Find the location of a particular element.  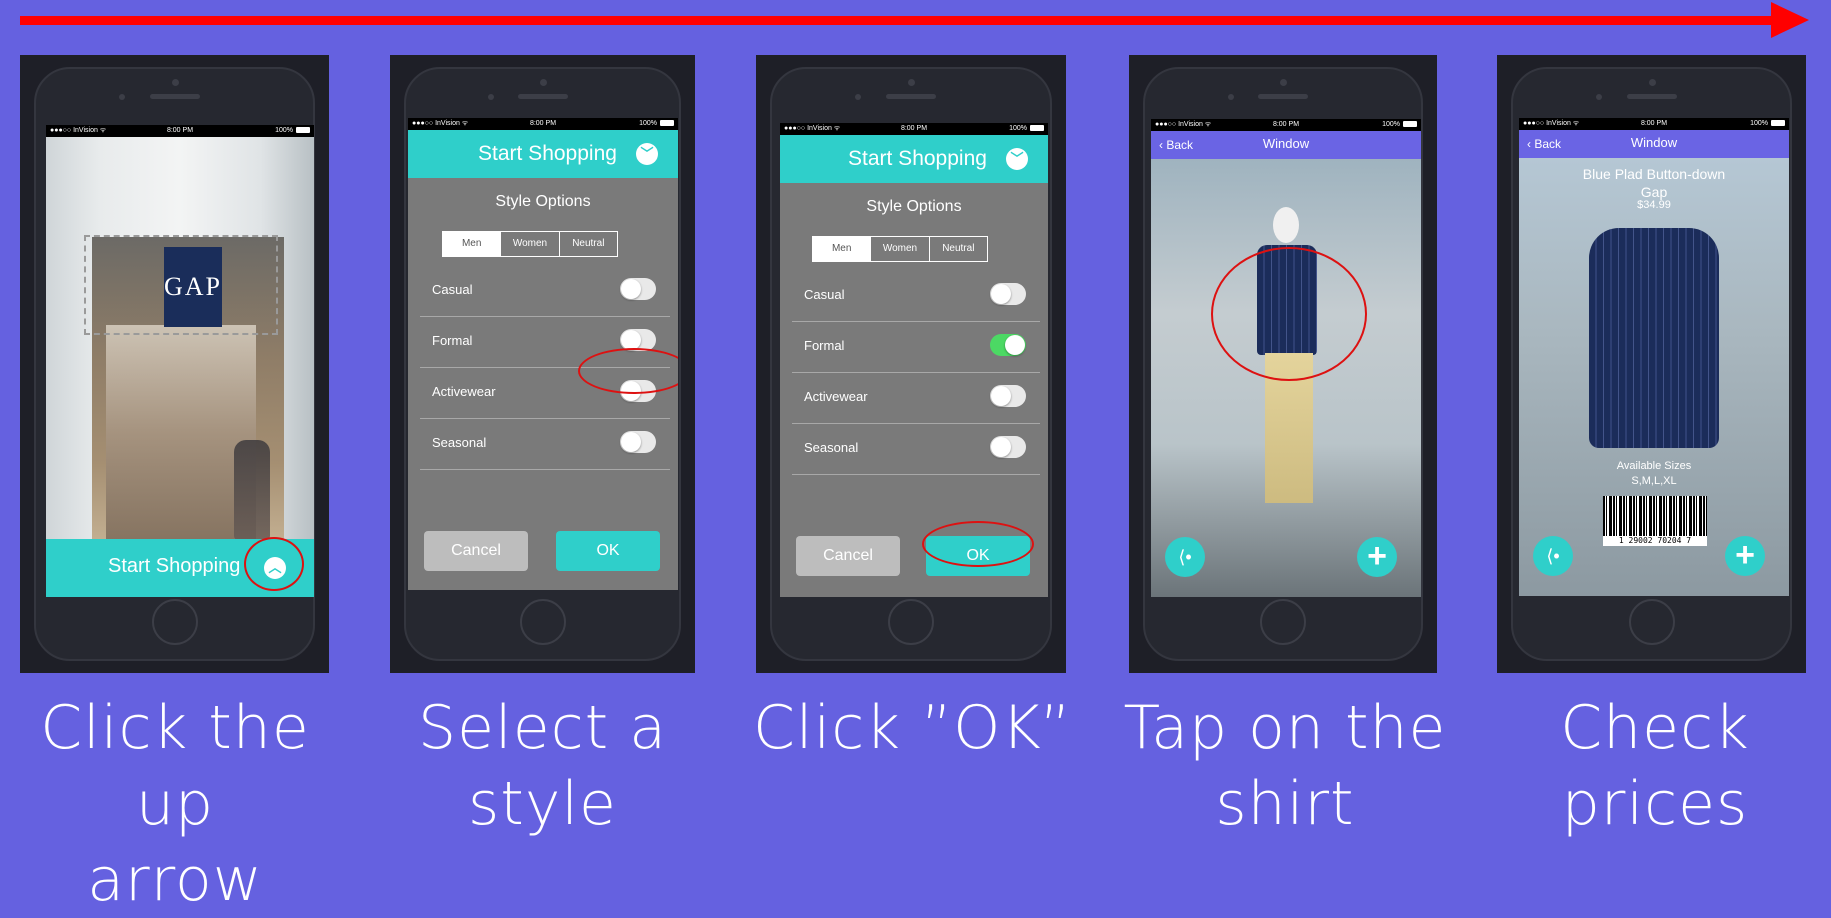

formal-toggle is located at coordinates (1008, 345).